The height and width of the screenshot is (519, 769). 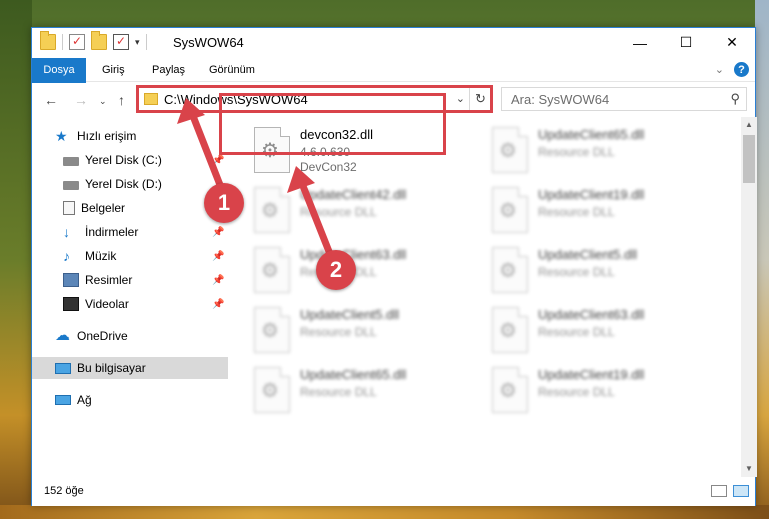 I want to click on nav-item-network: Ağ, so click(x=130, y=400).